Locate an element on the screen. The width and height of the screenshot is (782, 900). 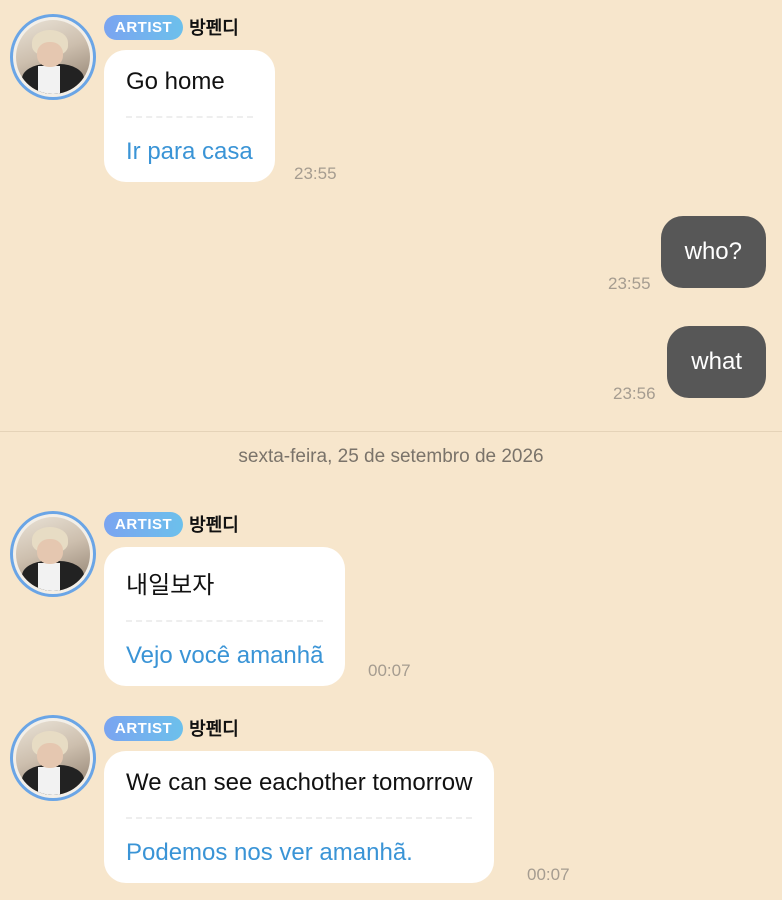
date-separator: sexta-feira, 25 de setembro de 2026 is located at coordinates (391, 449).